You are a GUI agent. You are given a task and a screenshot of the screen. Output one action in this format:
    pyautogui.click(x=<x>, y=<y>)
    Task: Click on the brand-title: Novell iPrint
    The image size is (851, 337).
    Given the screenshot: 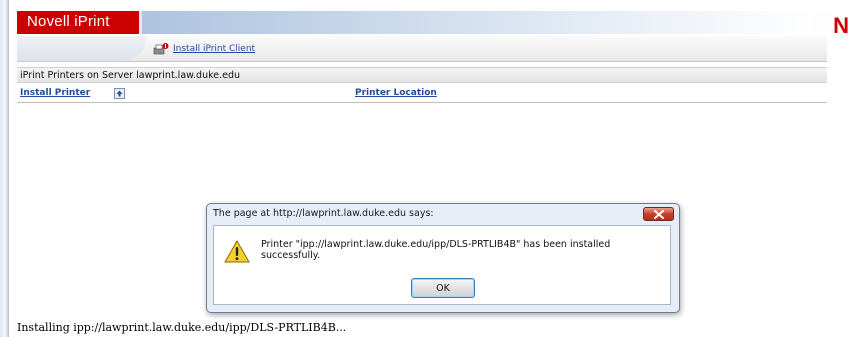 What is the action you would take?
    pyautogui.click(x=68, y=21)
    